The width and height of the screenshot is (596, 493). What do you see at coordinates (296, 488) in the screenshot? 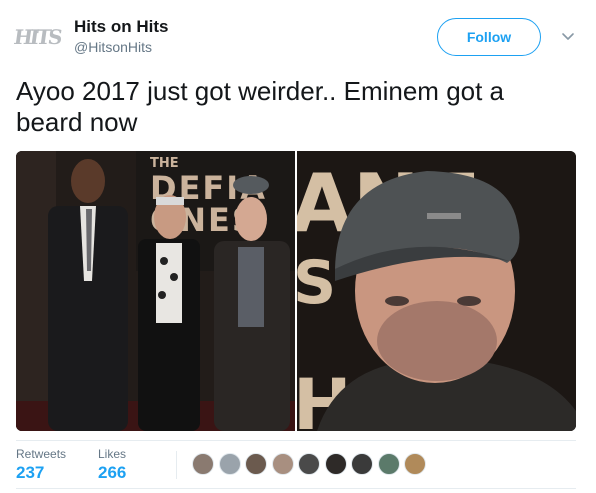
I see `stats-divider-bottom` at bounding box center [296, 488].